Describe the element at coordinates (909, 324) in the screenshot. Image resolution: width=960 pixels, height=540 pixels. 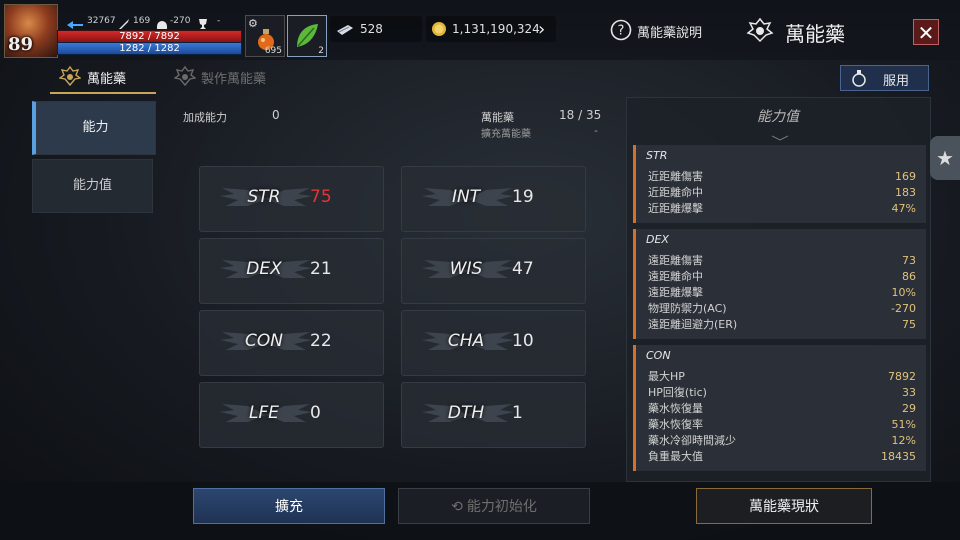
I see `stat-row-value: 75` at that location.